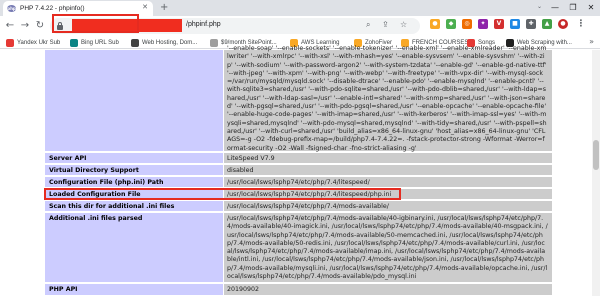 The image size is (600, 296). Describe the element at coordinates (435, 24) in the screenshot. I see `extension-icon-1: ●` at that location.